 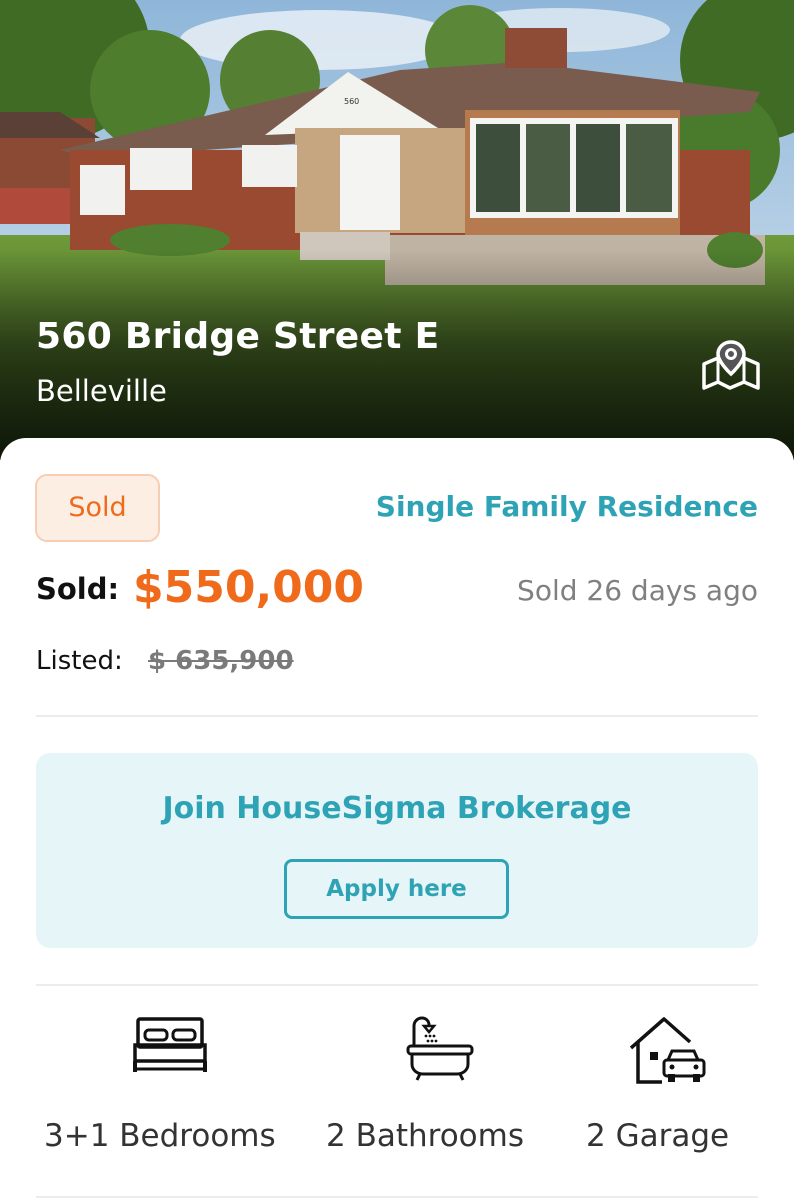 What do you see at coordinates (440, 1048) in the screenshot?
I see `bathtub-icon` at bounding box center [440, 1048].